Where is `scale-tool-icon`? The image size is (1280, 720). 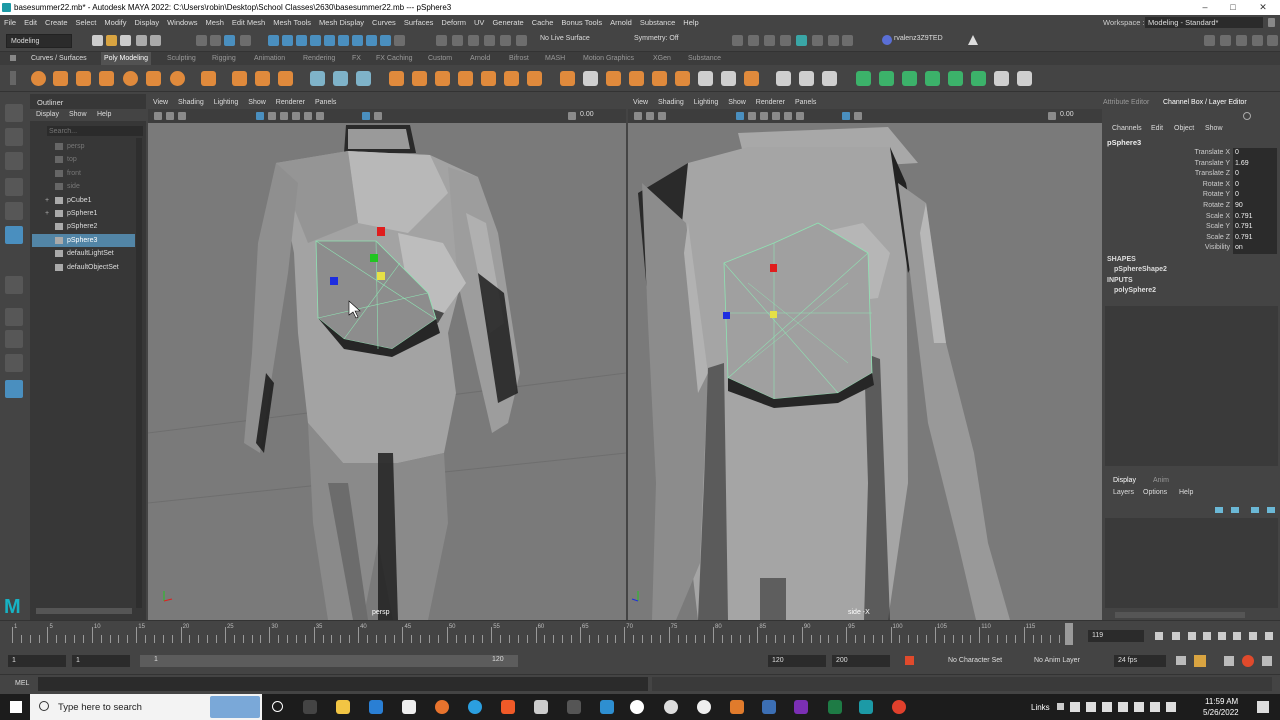 scale-tool-icon is located at coordinates (14, 235).